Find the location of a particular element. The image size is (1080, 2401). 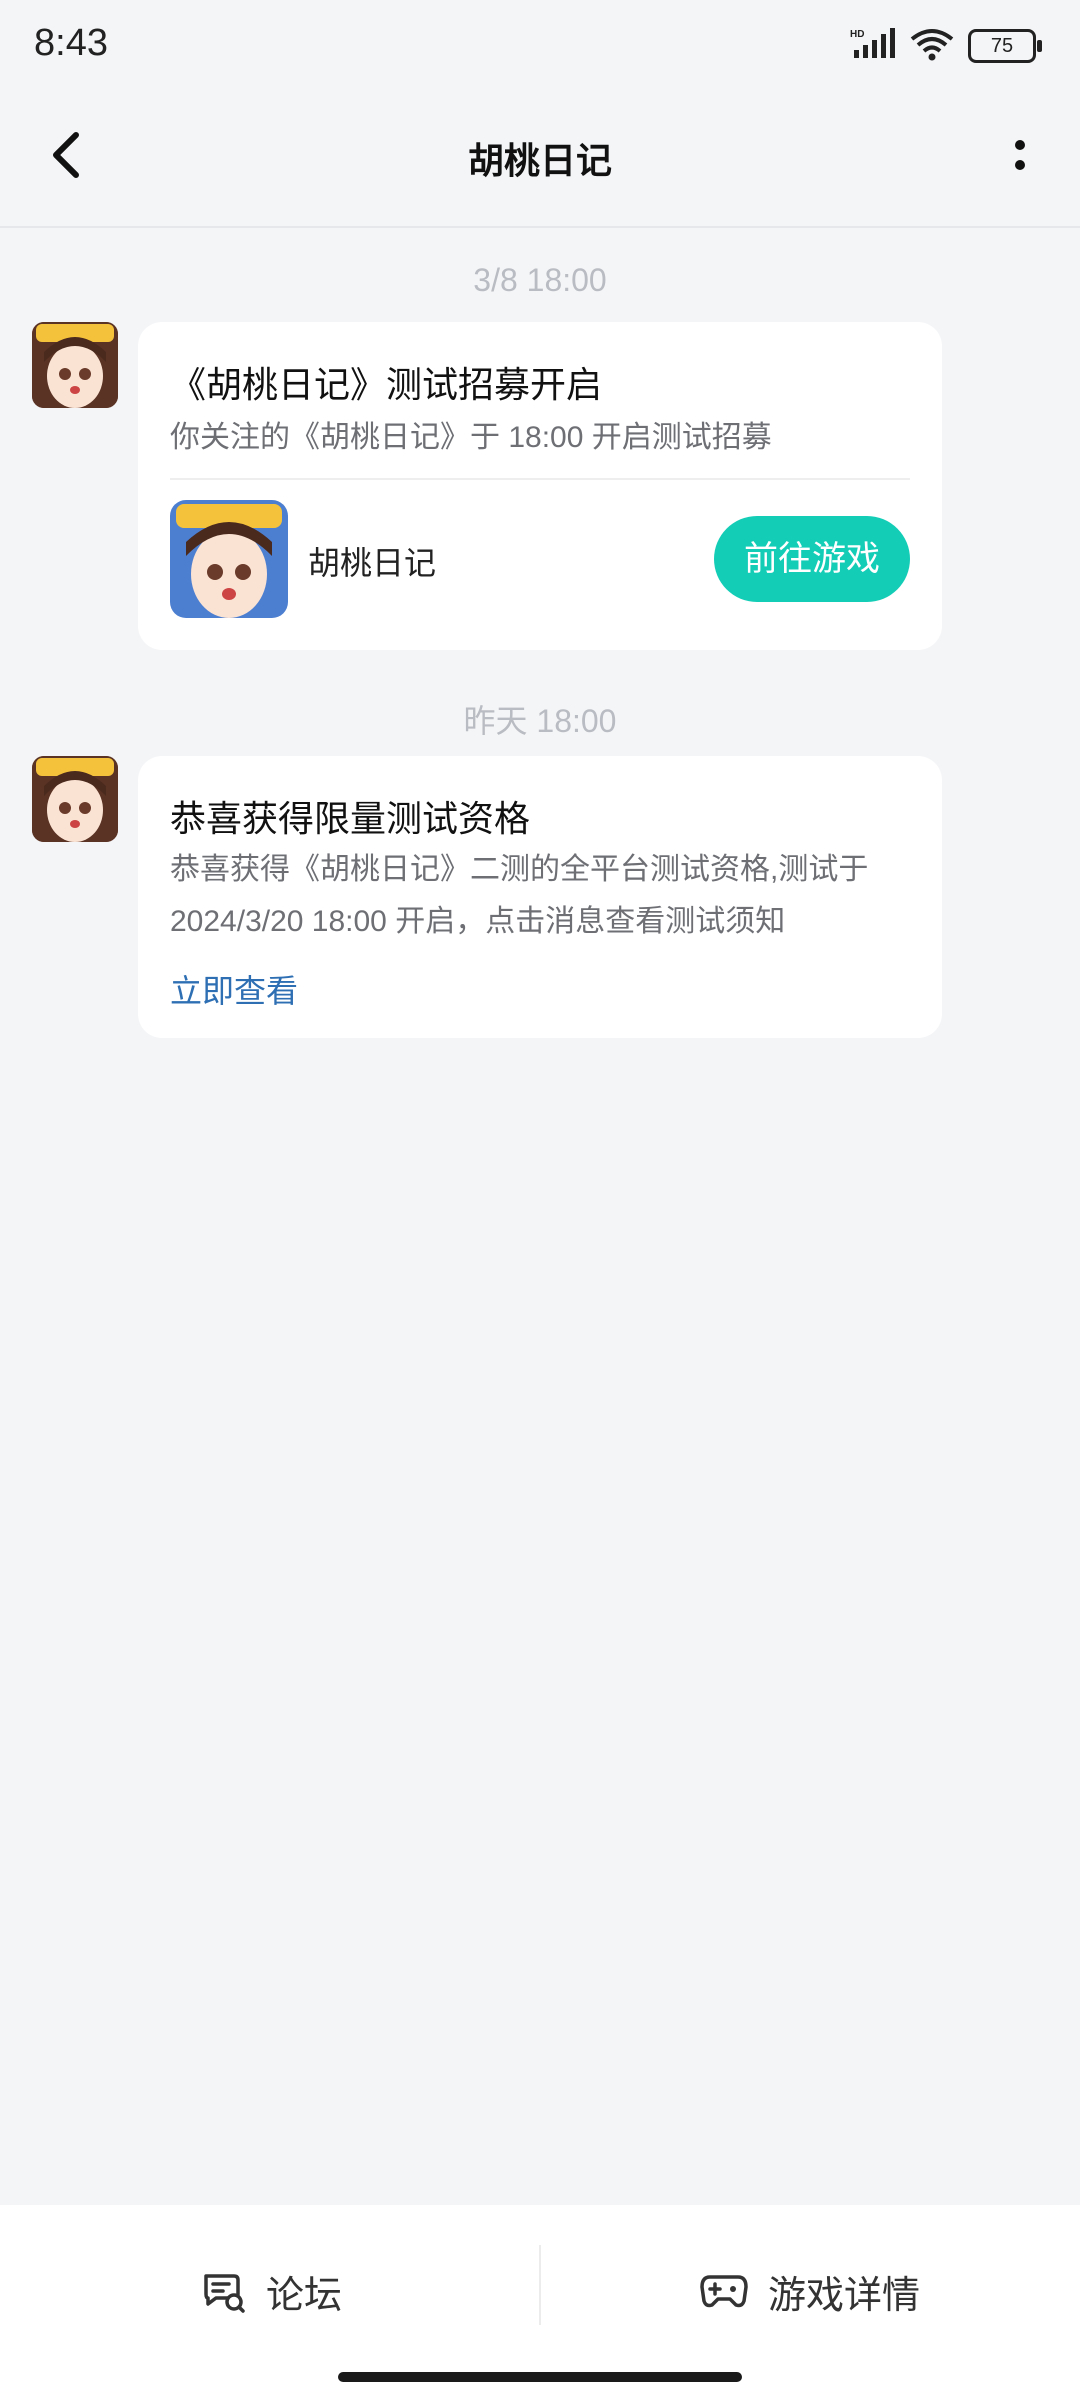

go-to-game-button: 前往游戏 is located at coordinates (812, 559).